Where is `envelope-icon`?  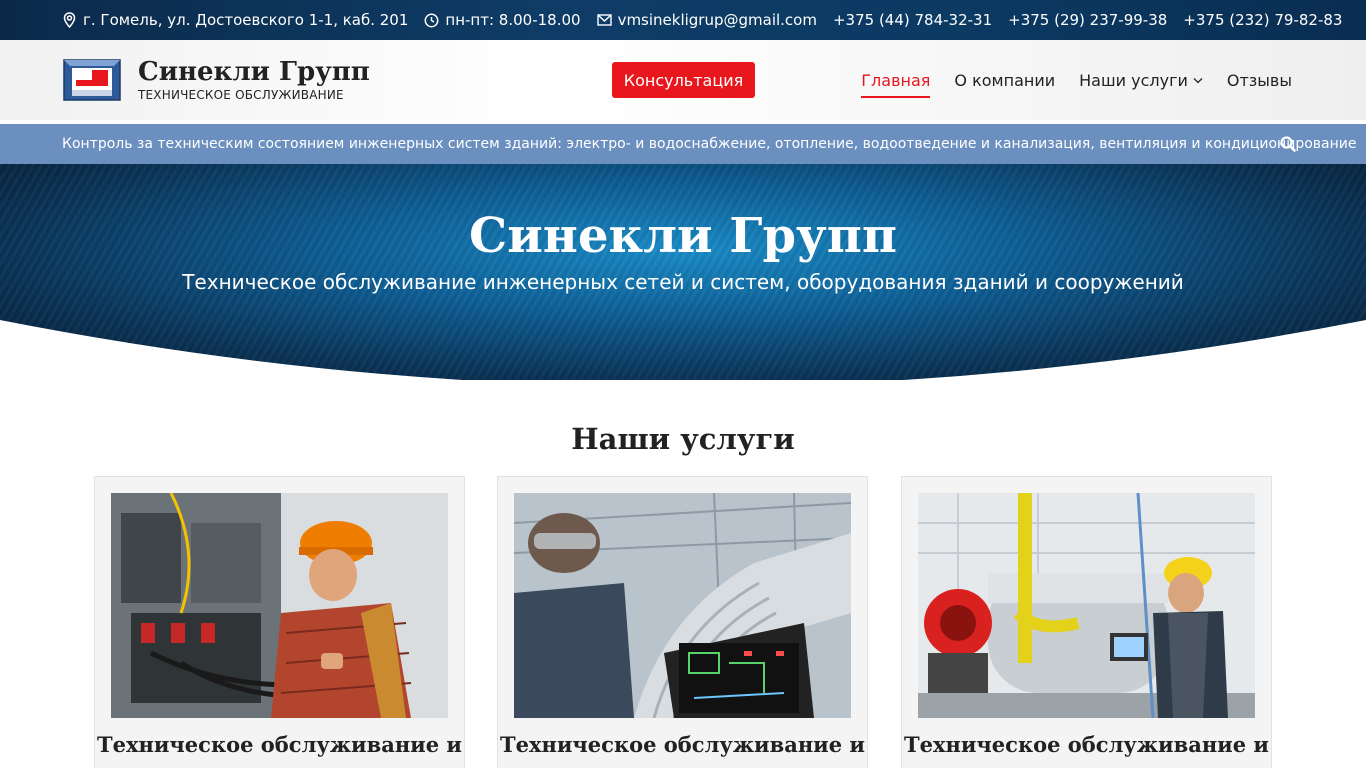
envelope-icon is located at coordinates (604, 20).